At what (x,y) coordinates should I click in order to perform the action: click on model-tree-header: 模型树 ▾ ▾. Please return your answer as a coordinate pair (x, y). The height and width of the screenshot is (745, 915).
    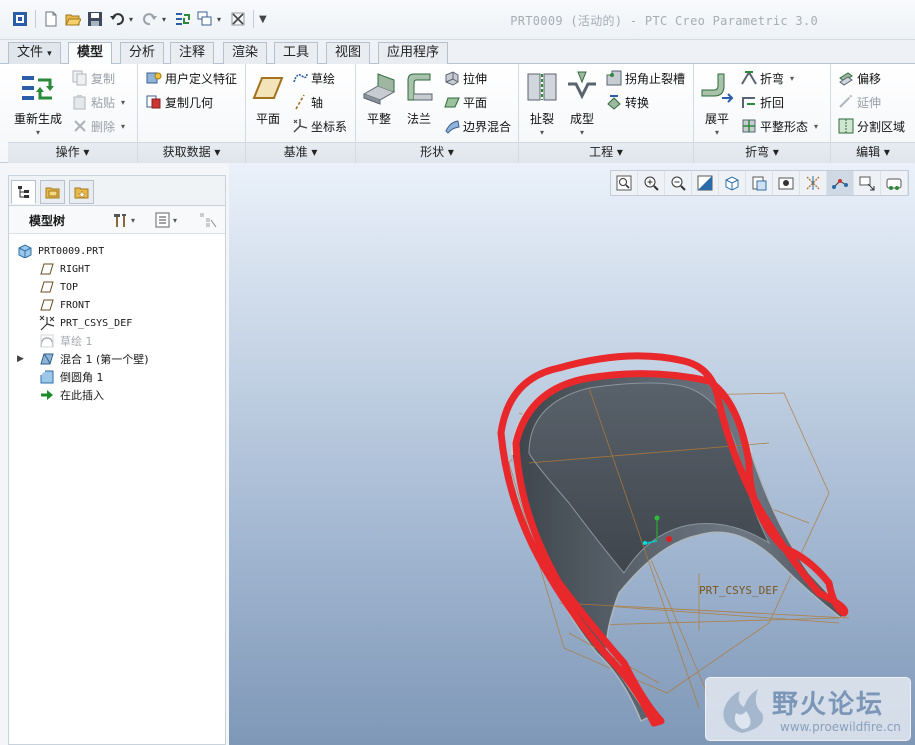
    Looking at the image, I should click on (117, 220).